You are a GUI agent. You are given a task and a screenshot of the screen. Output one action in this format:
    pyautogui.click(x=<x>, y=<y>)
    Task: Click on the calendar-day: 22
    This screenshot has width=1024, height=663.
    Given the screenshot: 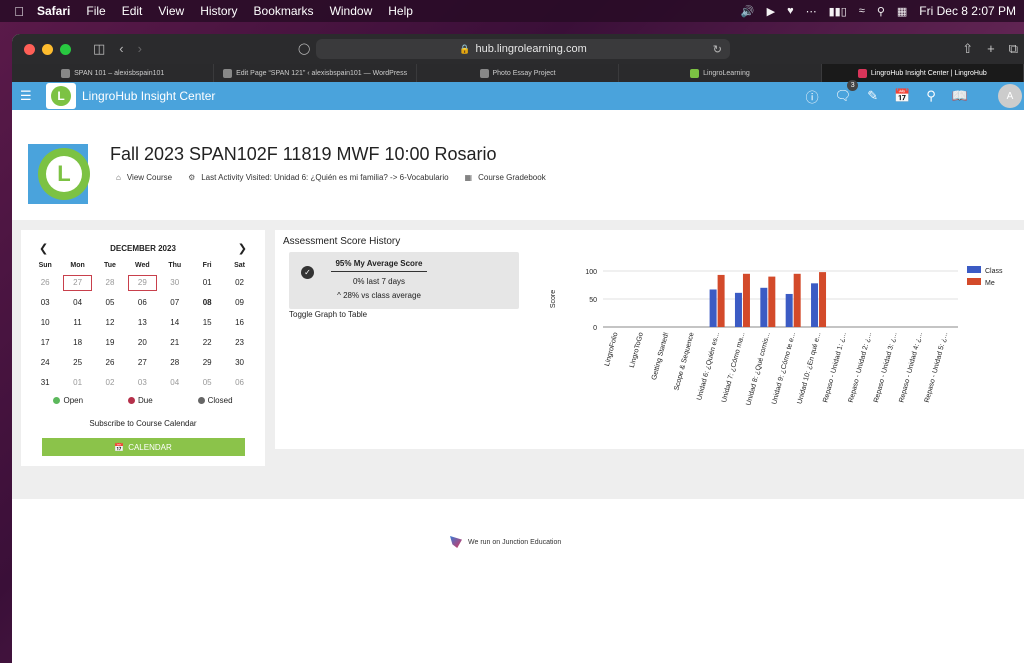 What is the action you would take?
    pyautogui.click(x=207, y=343)
    